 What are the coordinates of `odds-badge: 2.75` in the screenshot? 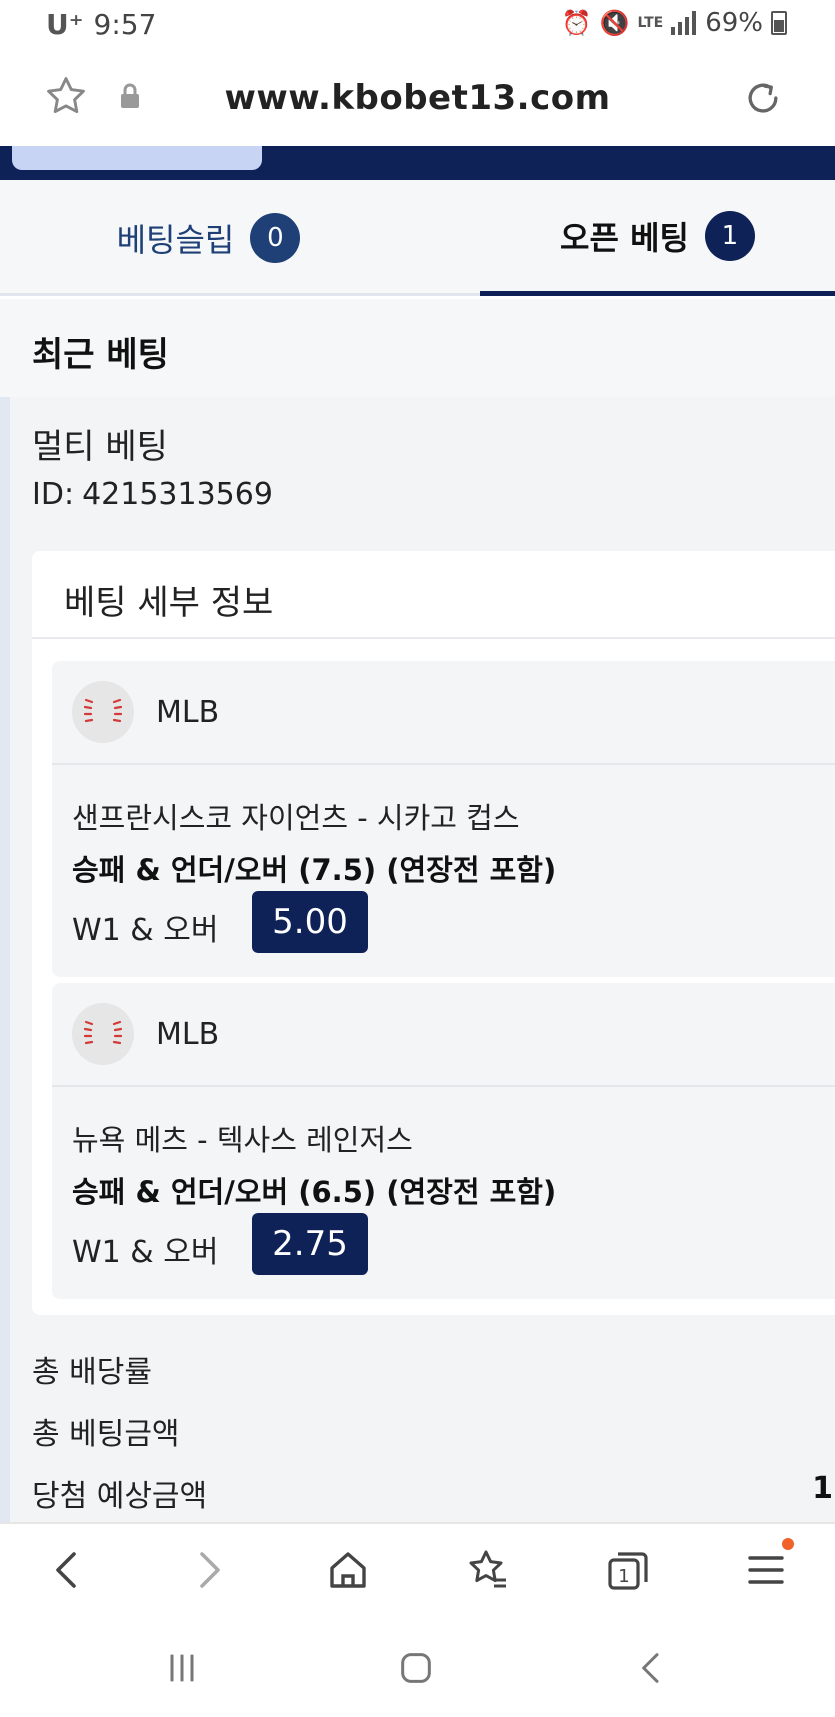 It's located at (310, 1244).